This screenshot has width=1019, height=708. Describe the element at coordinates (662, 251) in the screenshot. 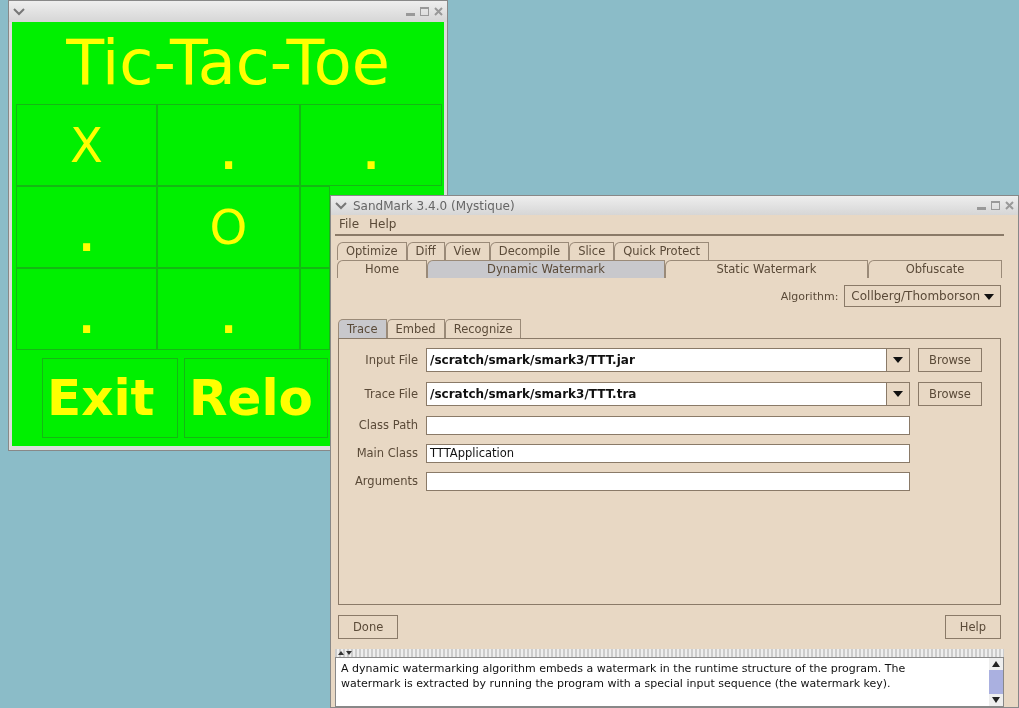

I see `tab: Quick Protect` at that location.